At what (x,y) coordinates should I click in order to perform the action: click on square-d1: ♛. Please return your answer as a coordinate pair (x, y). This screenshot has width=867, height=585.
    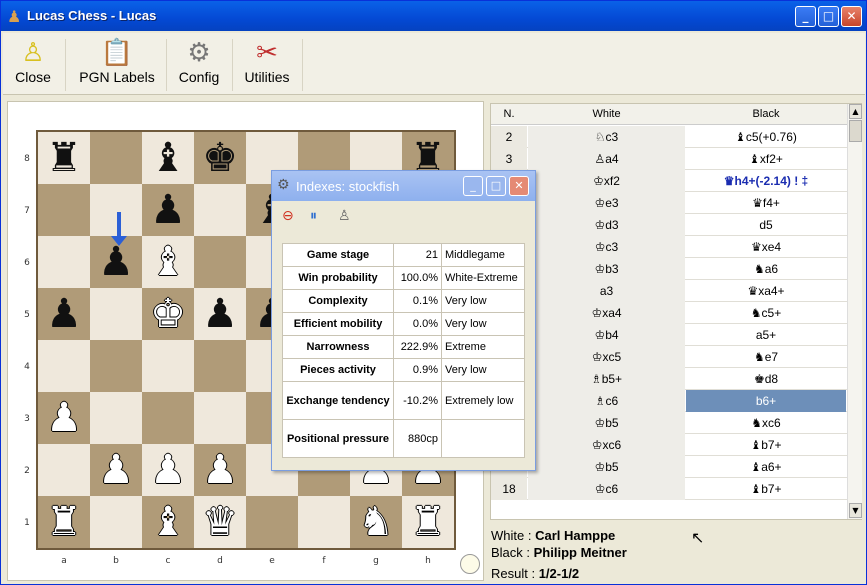
    Looking at the image, I should click on (220, 522).